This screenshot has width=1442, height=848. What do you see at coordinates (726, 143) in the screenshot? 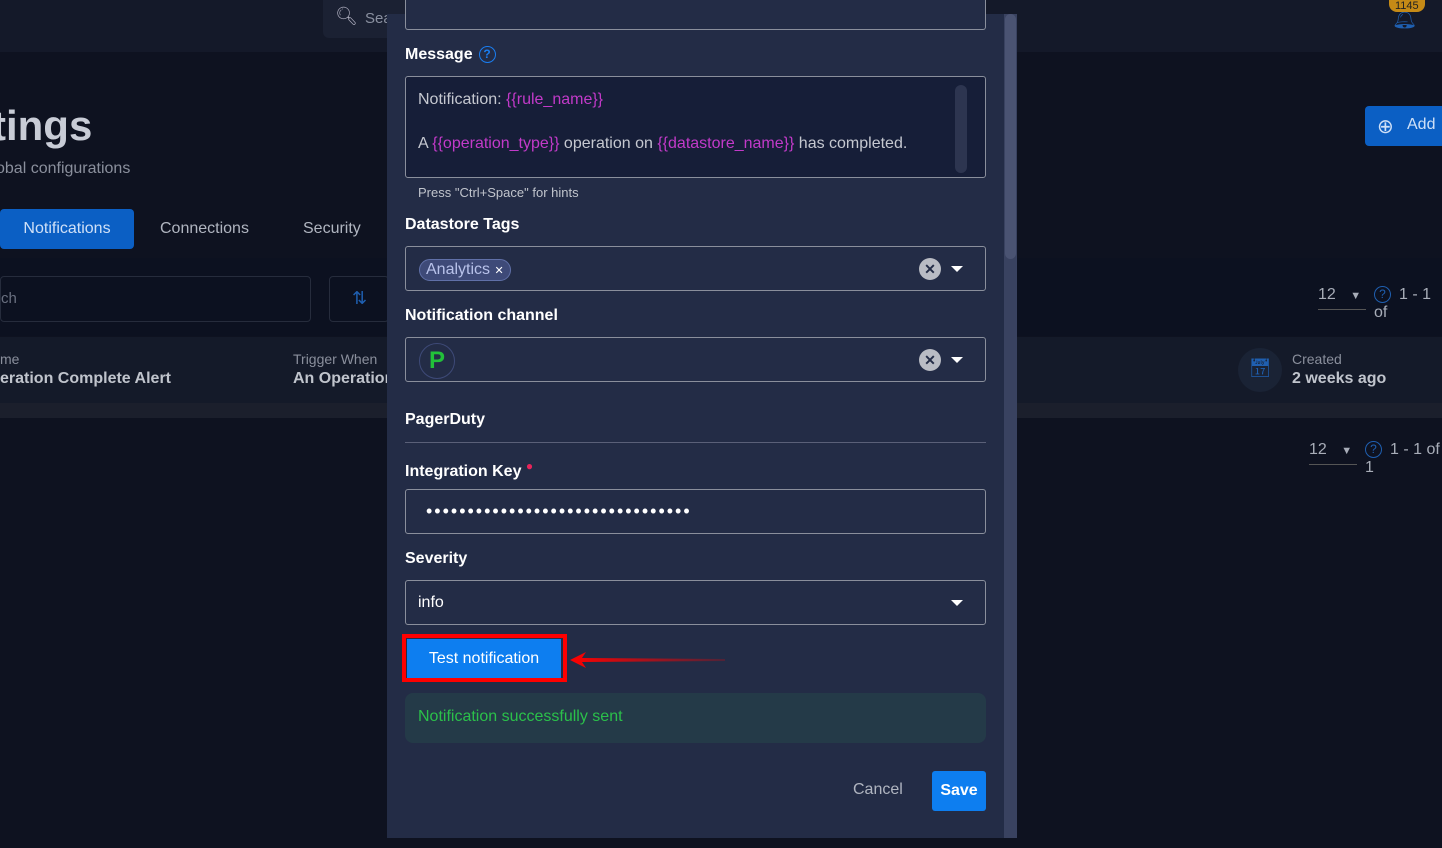
I see `message-variable: {{datastore_name}}` at bounding box center [726, 143].